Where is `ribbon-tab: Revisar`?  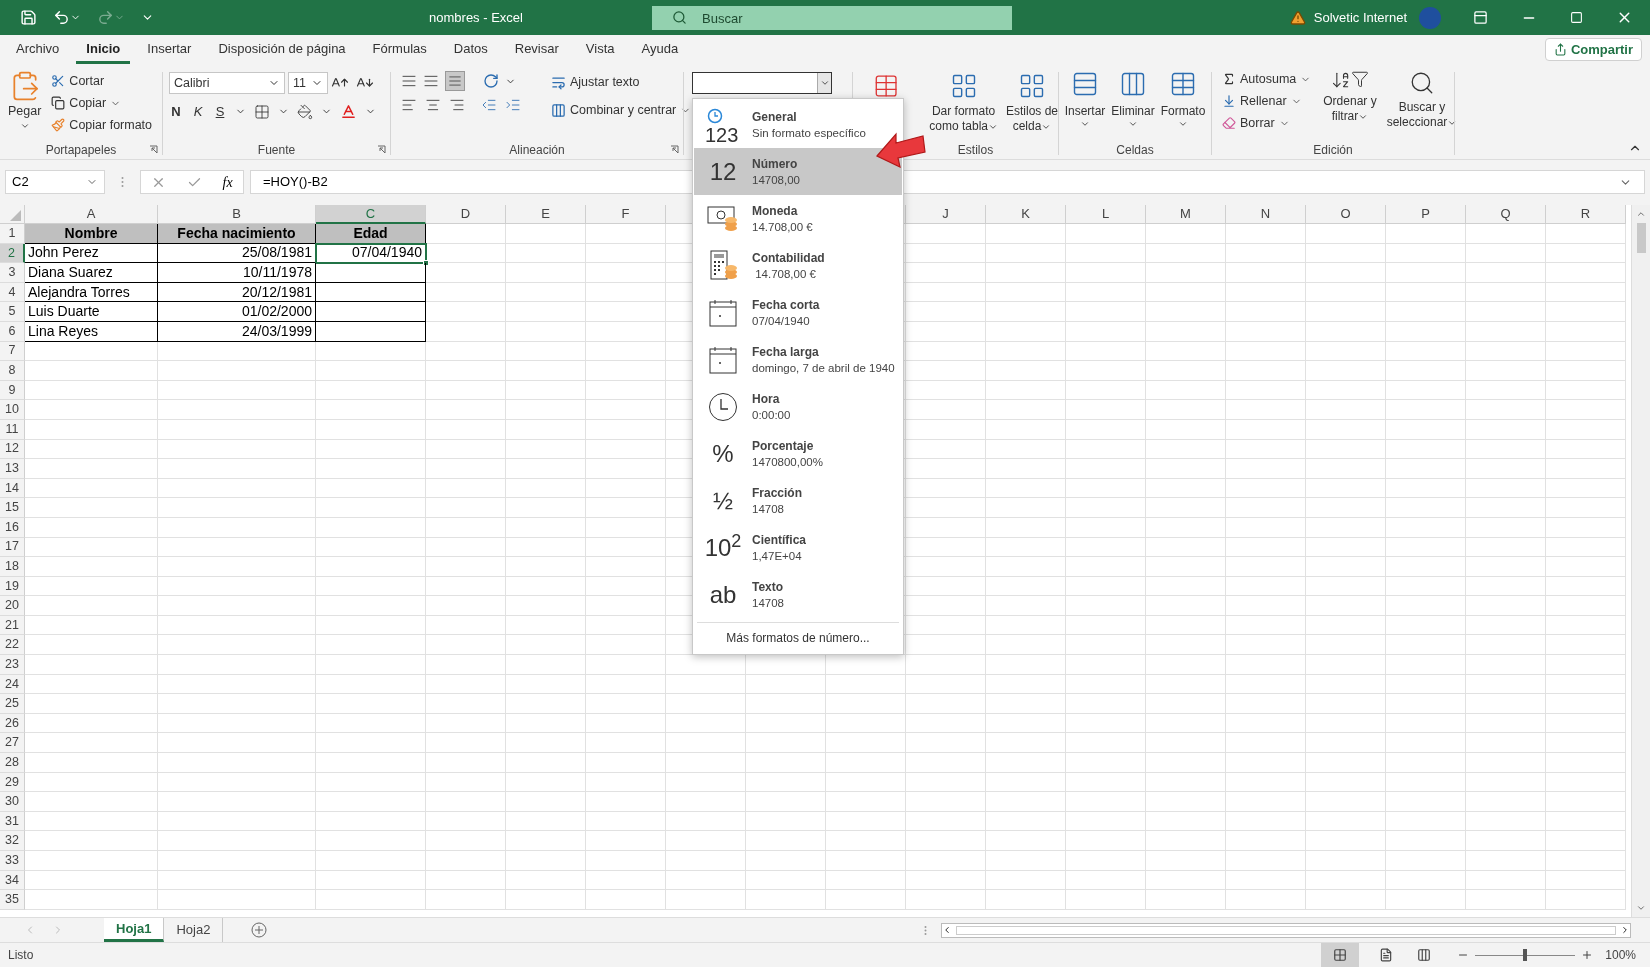 ribbon-tab: Revisar is located at coordinates (536, 50).